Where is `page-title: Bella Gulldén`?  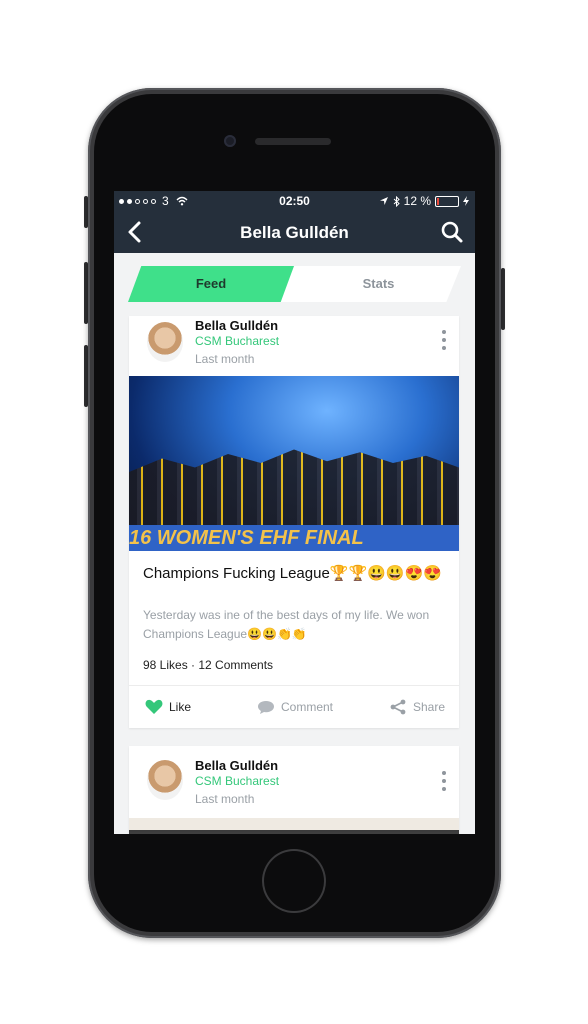 page-title: Bella Gulldén is located at coordinates (294, 232).